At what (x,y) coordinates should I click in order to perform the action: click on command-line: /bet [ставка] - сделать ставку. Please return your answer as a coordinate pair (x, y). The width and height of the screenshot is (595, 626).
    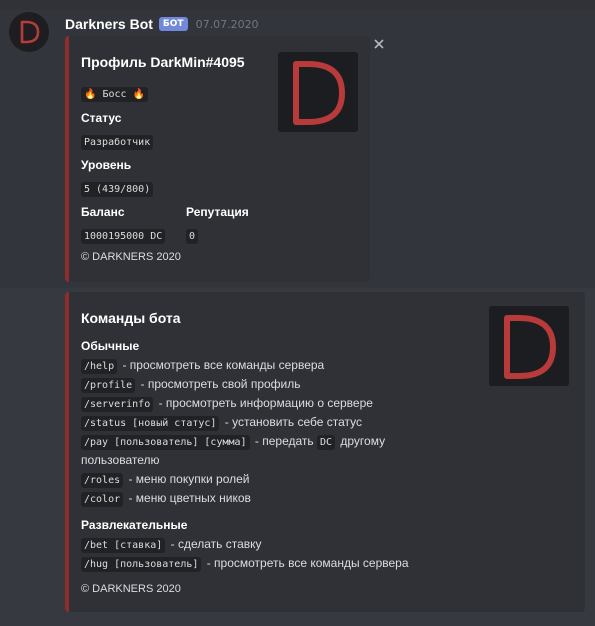
    Looking at the image, I should click on (171, 545).